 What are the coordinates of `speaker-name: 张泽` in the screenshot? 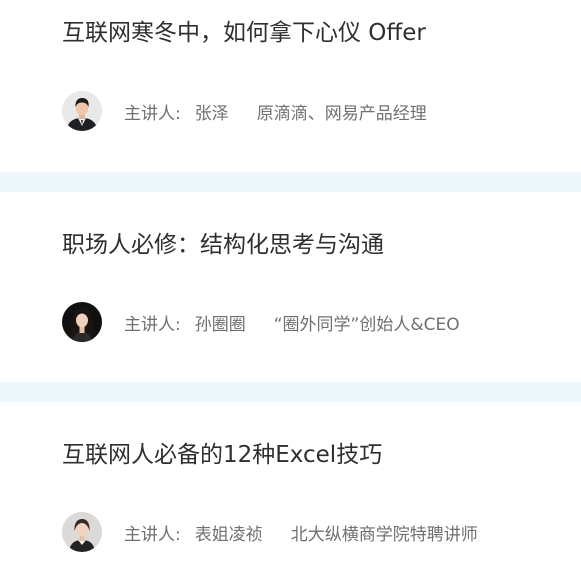 It's located at (211, 113).